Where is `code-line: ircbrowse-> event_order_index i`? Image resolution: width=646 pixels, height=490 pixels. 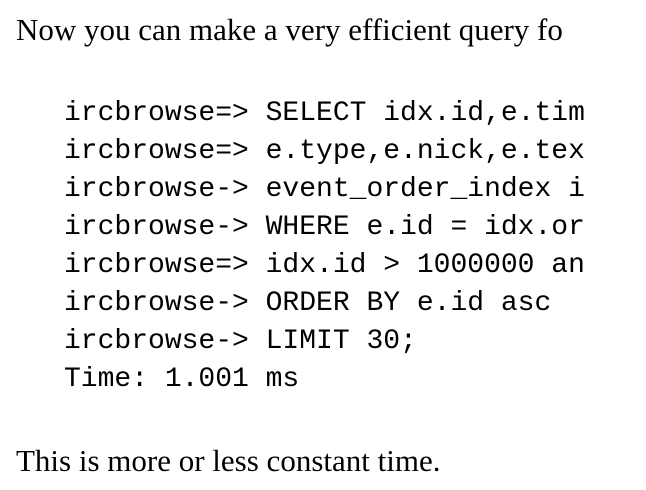
code-line: ircbrowse-> event_order_index i is located at coordinates (324, 189).